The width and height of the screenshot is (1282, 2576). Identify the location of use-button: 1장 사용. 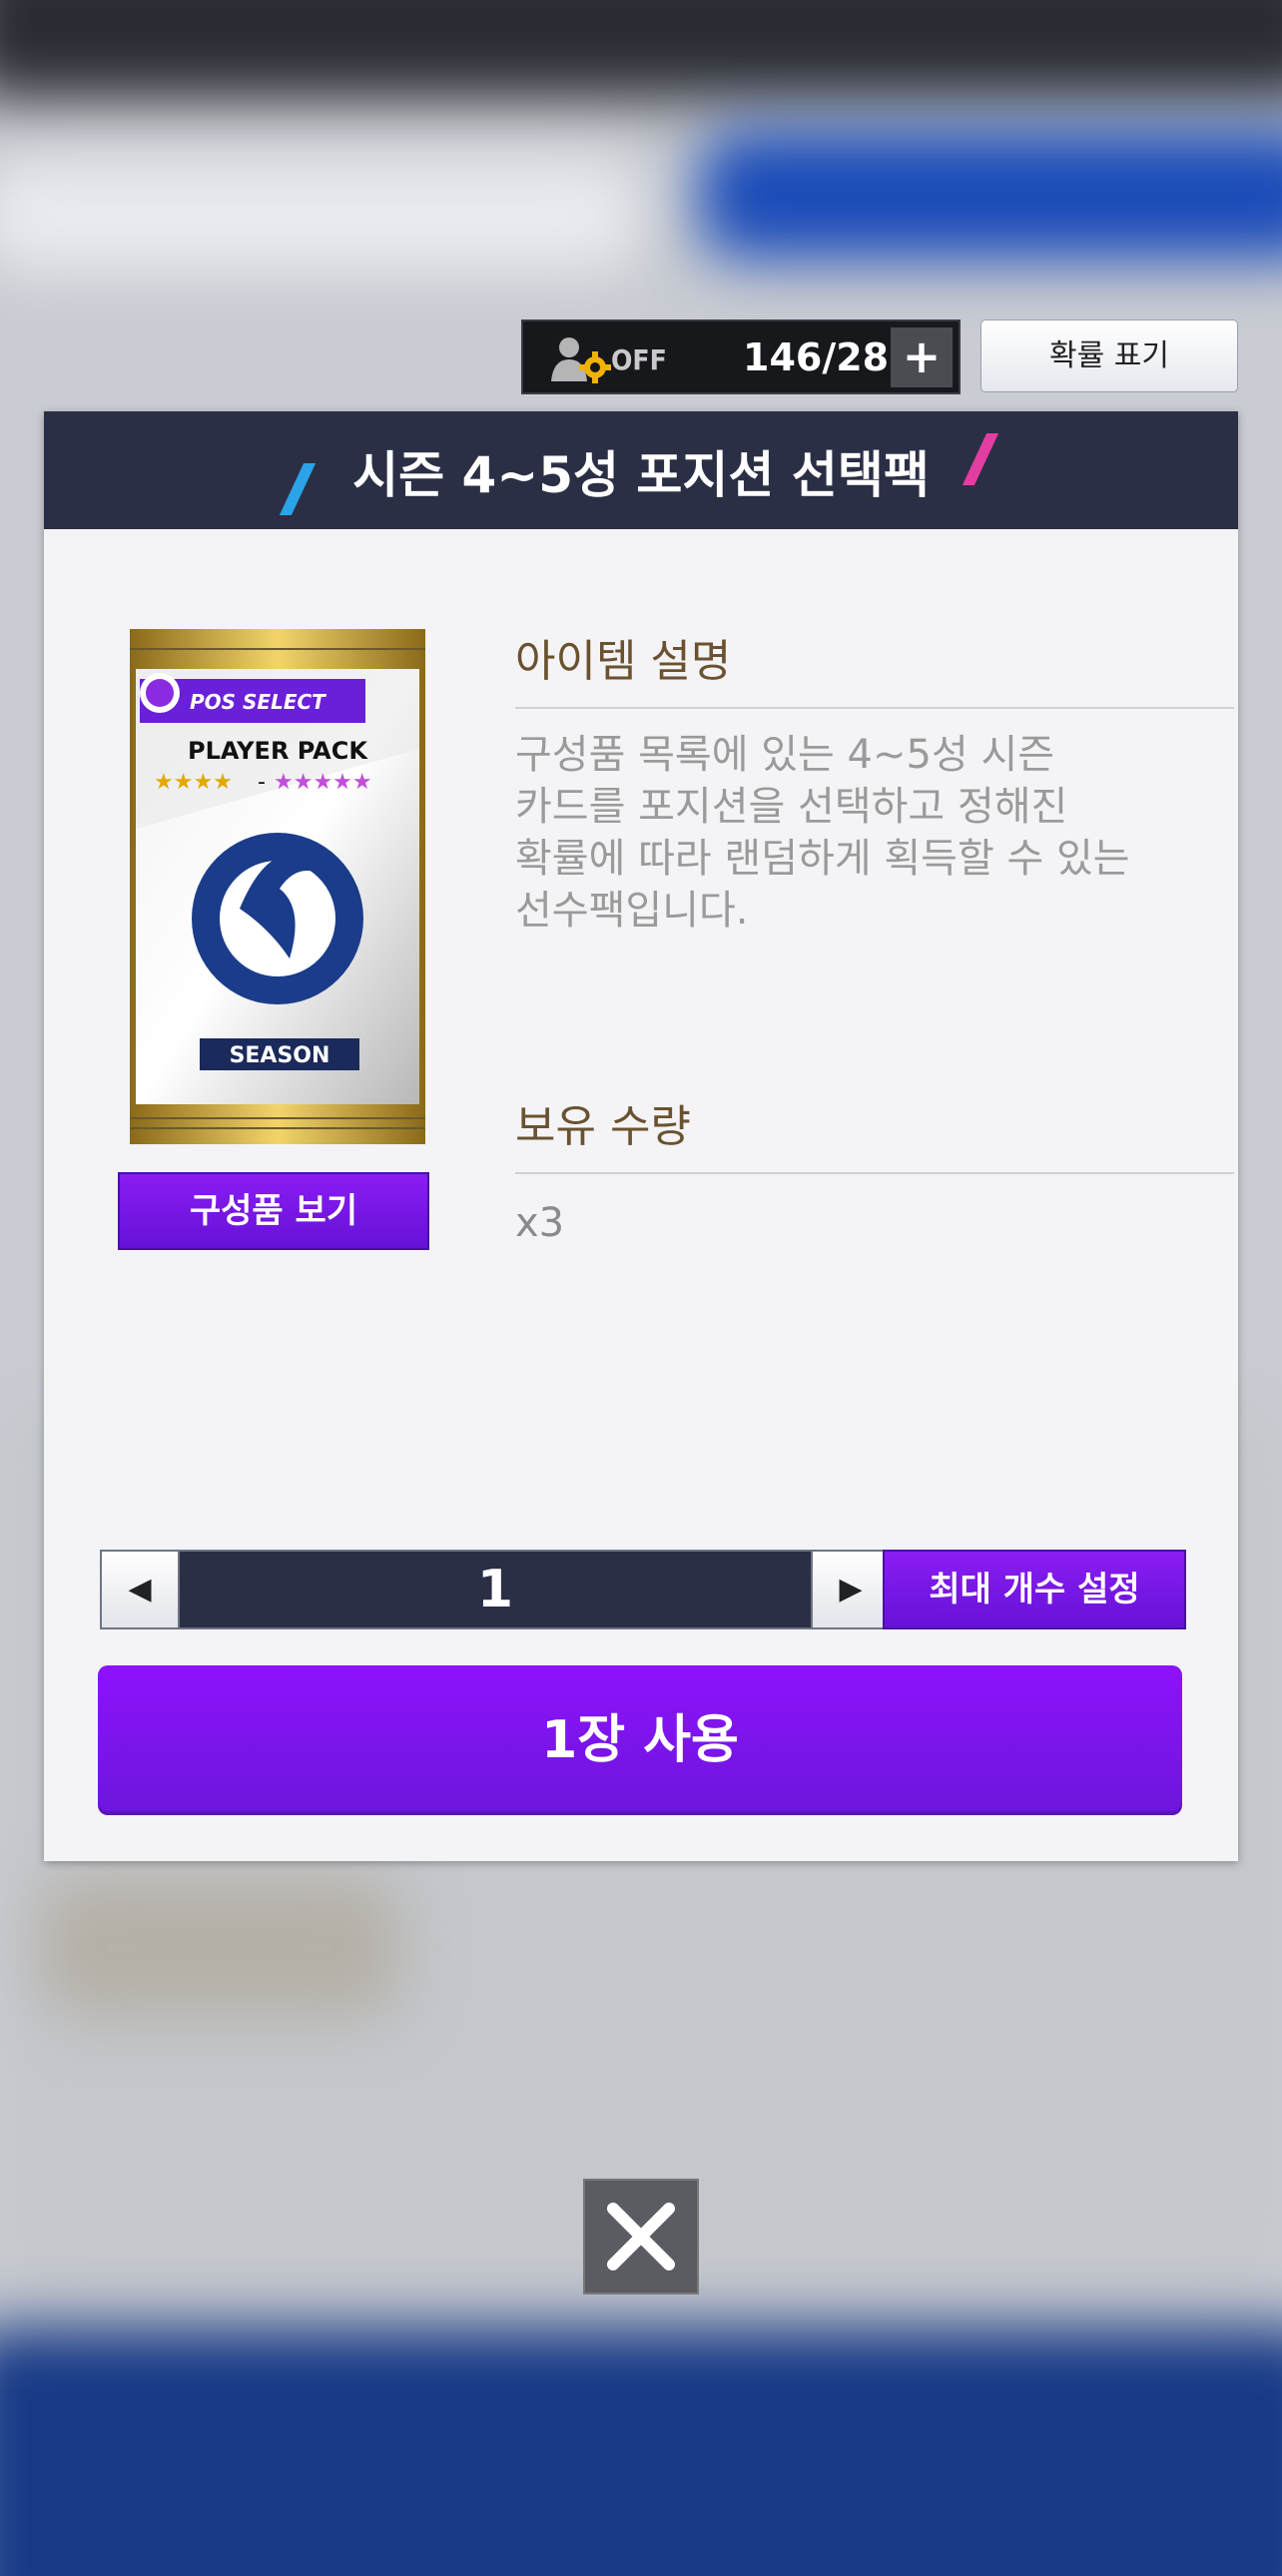
(640, 1740).